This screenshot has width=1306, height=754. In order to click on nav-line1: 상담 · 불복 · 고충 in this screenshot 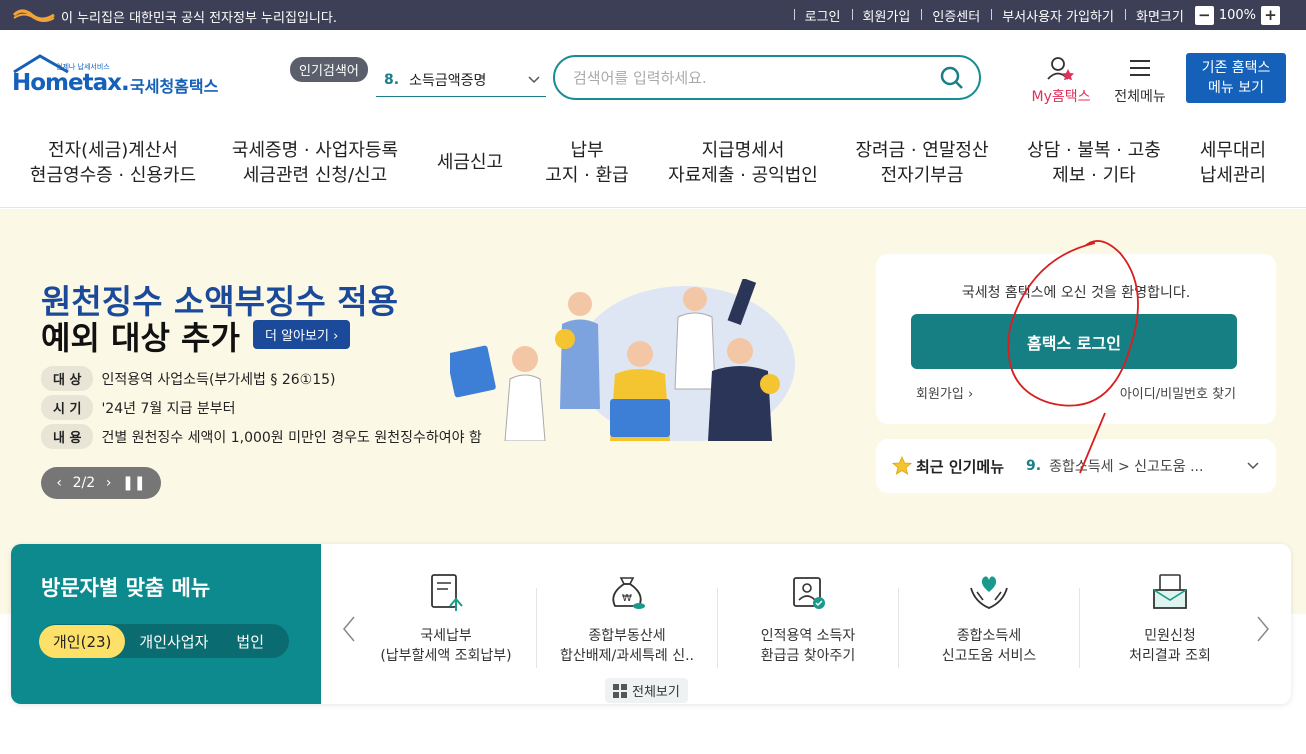, I will do `click(1094, 150)`.